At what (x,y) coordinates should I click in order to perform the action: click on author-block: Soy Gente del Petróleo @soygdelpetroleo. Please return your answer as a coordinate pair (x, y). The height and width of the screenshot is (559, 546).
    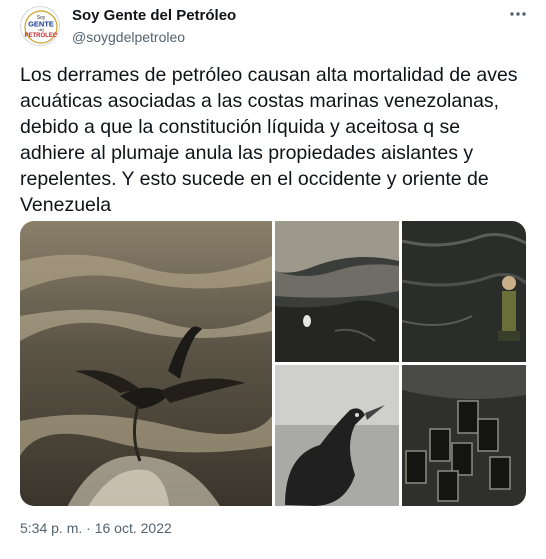
    Looking at the image, I should click on (154, 26).